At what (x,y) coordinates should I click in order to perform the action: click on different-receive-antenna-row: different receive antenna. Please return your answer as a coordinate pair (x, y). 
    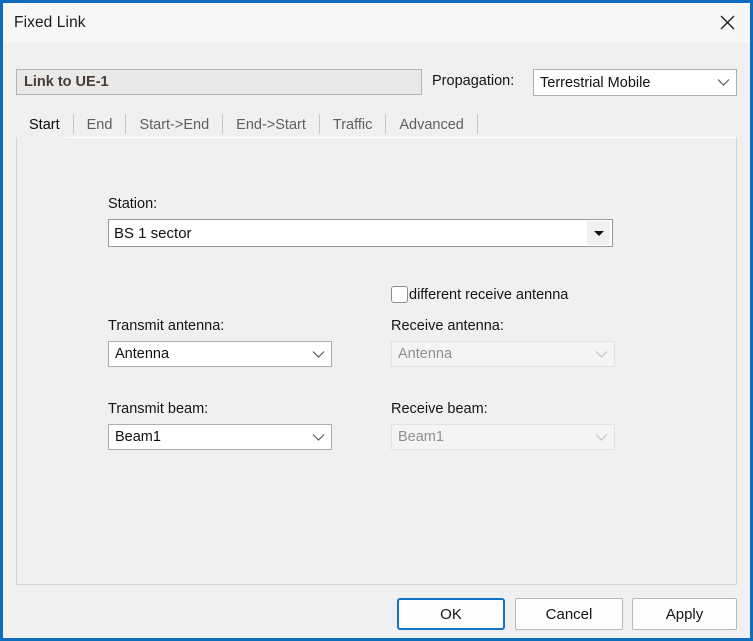
    Looking at the image, I should click on (479, 294).